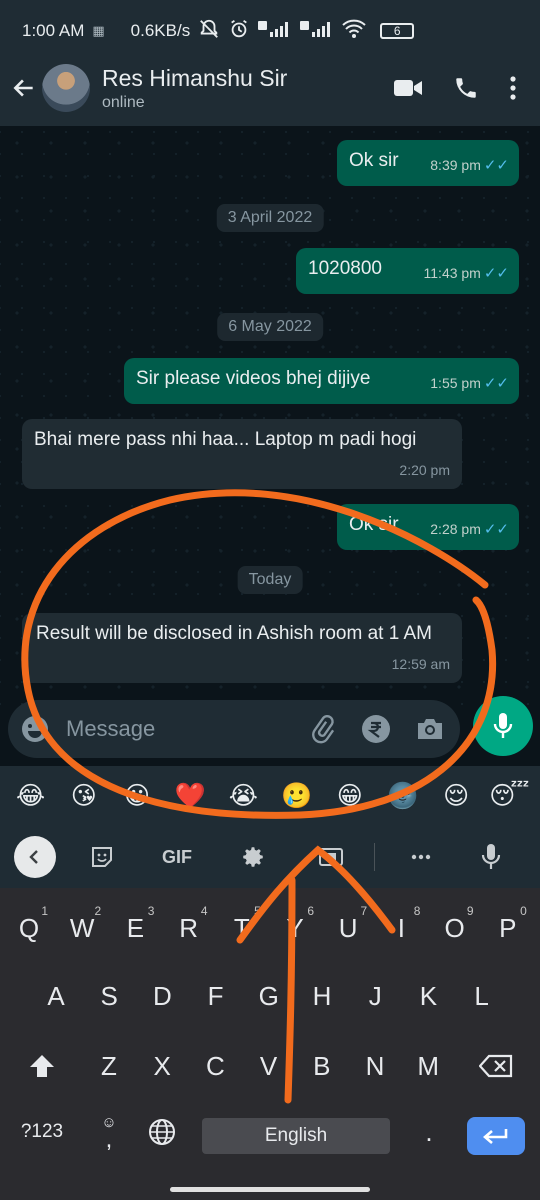 Image resolution: width=540 pixels, height=1200 pixels. I want to click on clipboard-icon, so click(331, 857).